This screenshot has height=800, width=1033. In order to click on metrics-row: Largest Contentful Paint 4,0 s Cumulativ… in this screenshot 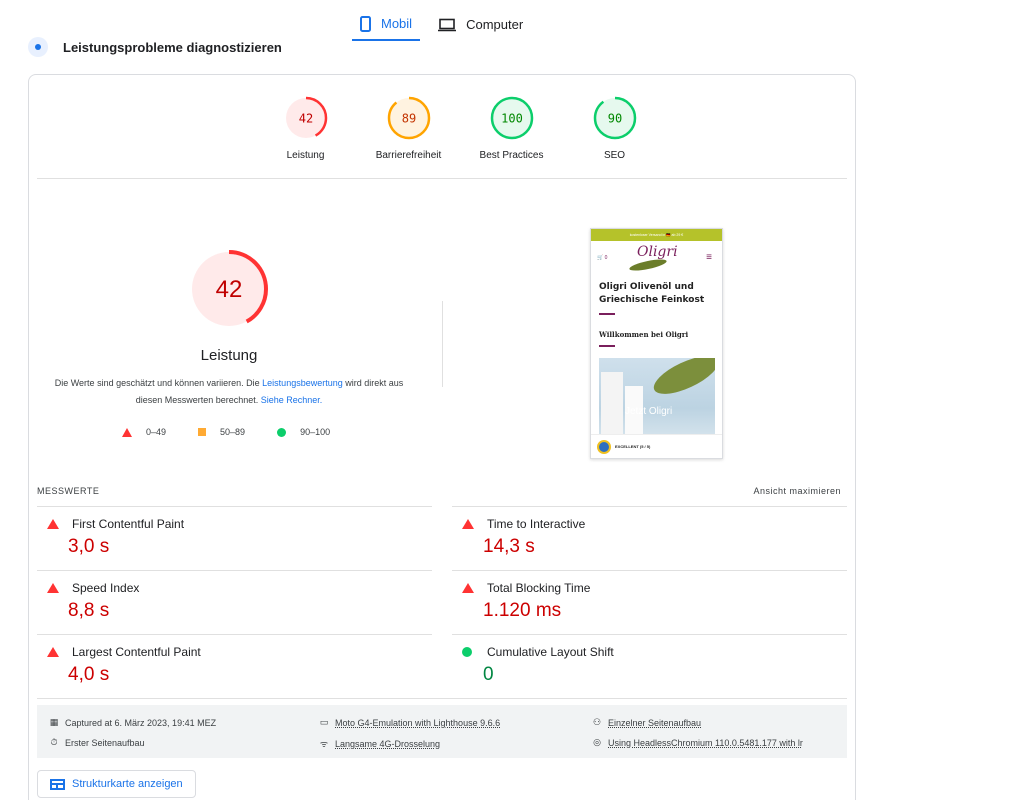, I will do `click(442, 666)`.